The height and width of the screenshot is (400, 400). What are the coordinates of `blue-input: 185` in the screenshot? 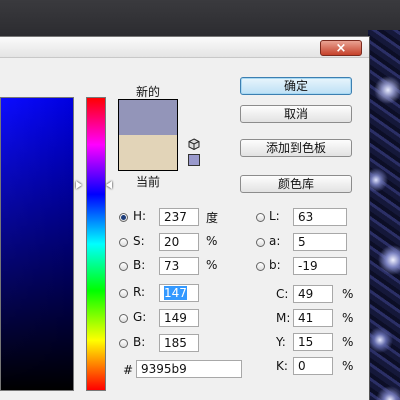 It's located at (179, 343).